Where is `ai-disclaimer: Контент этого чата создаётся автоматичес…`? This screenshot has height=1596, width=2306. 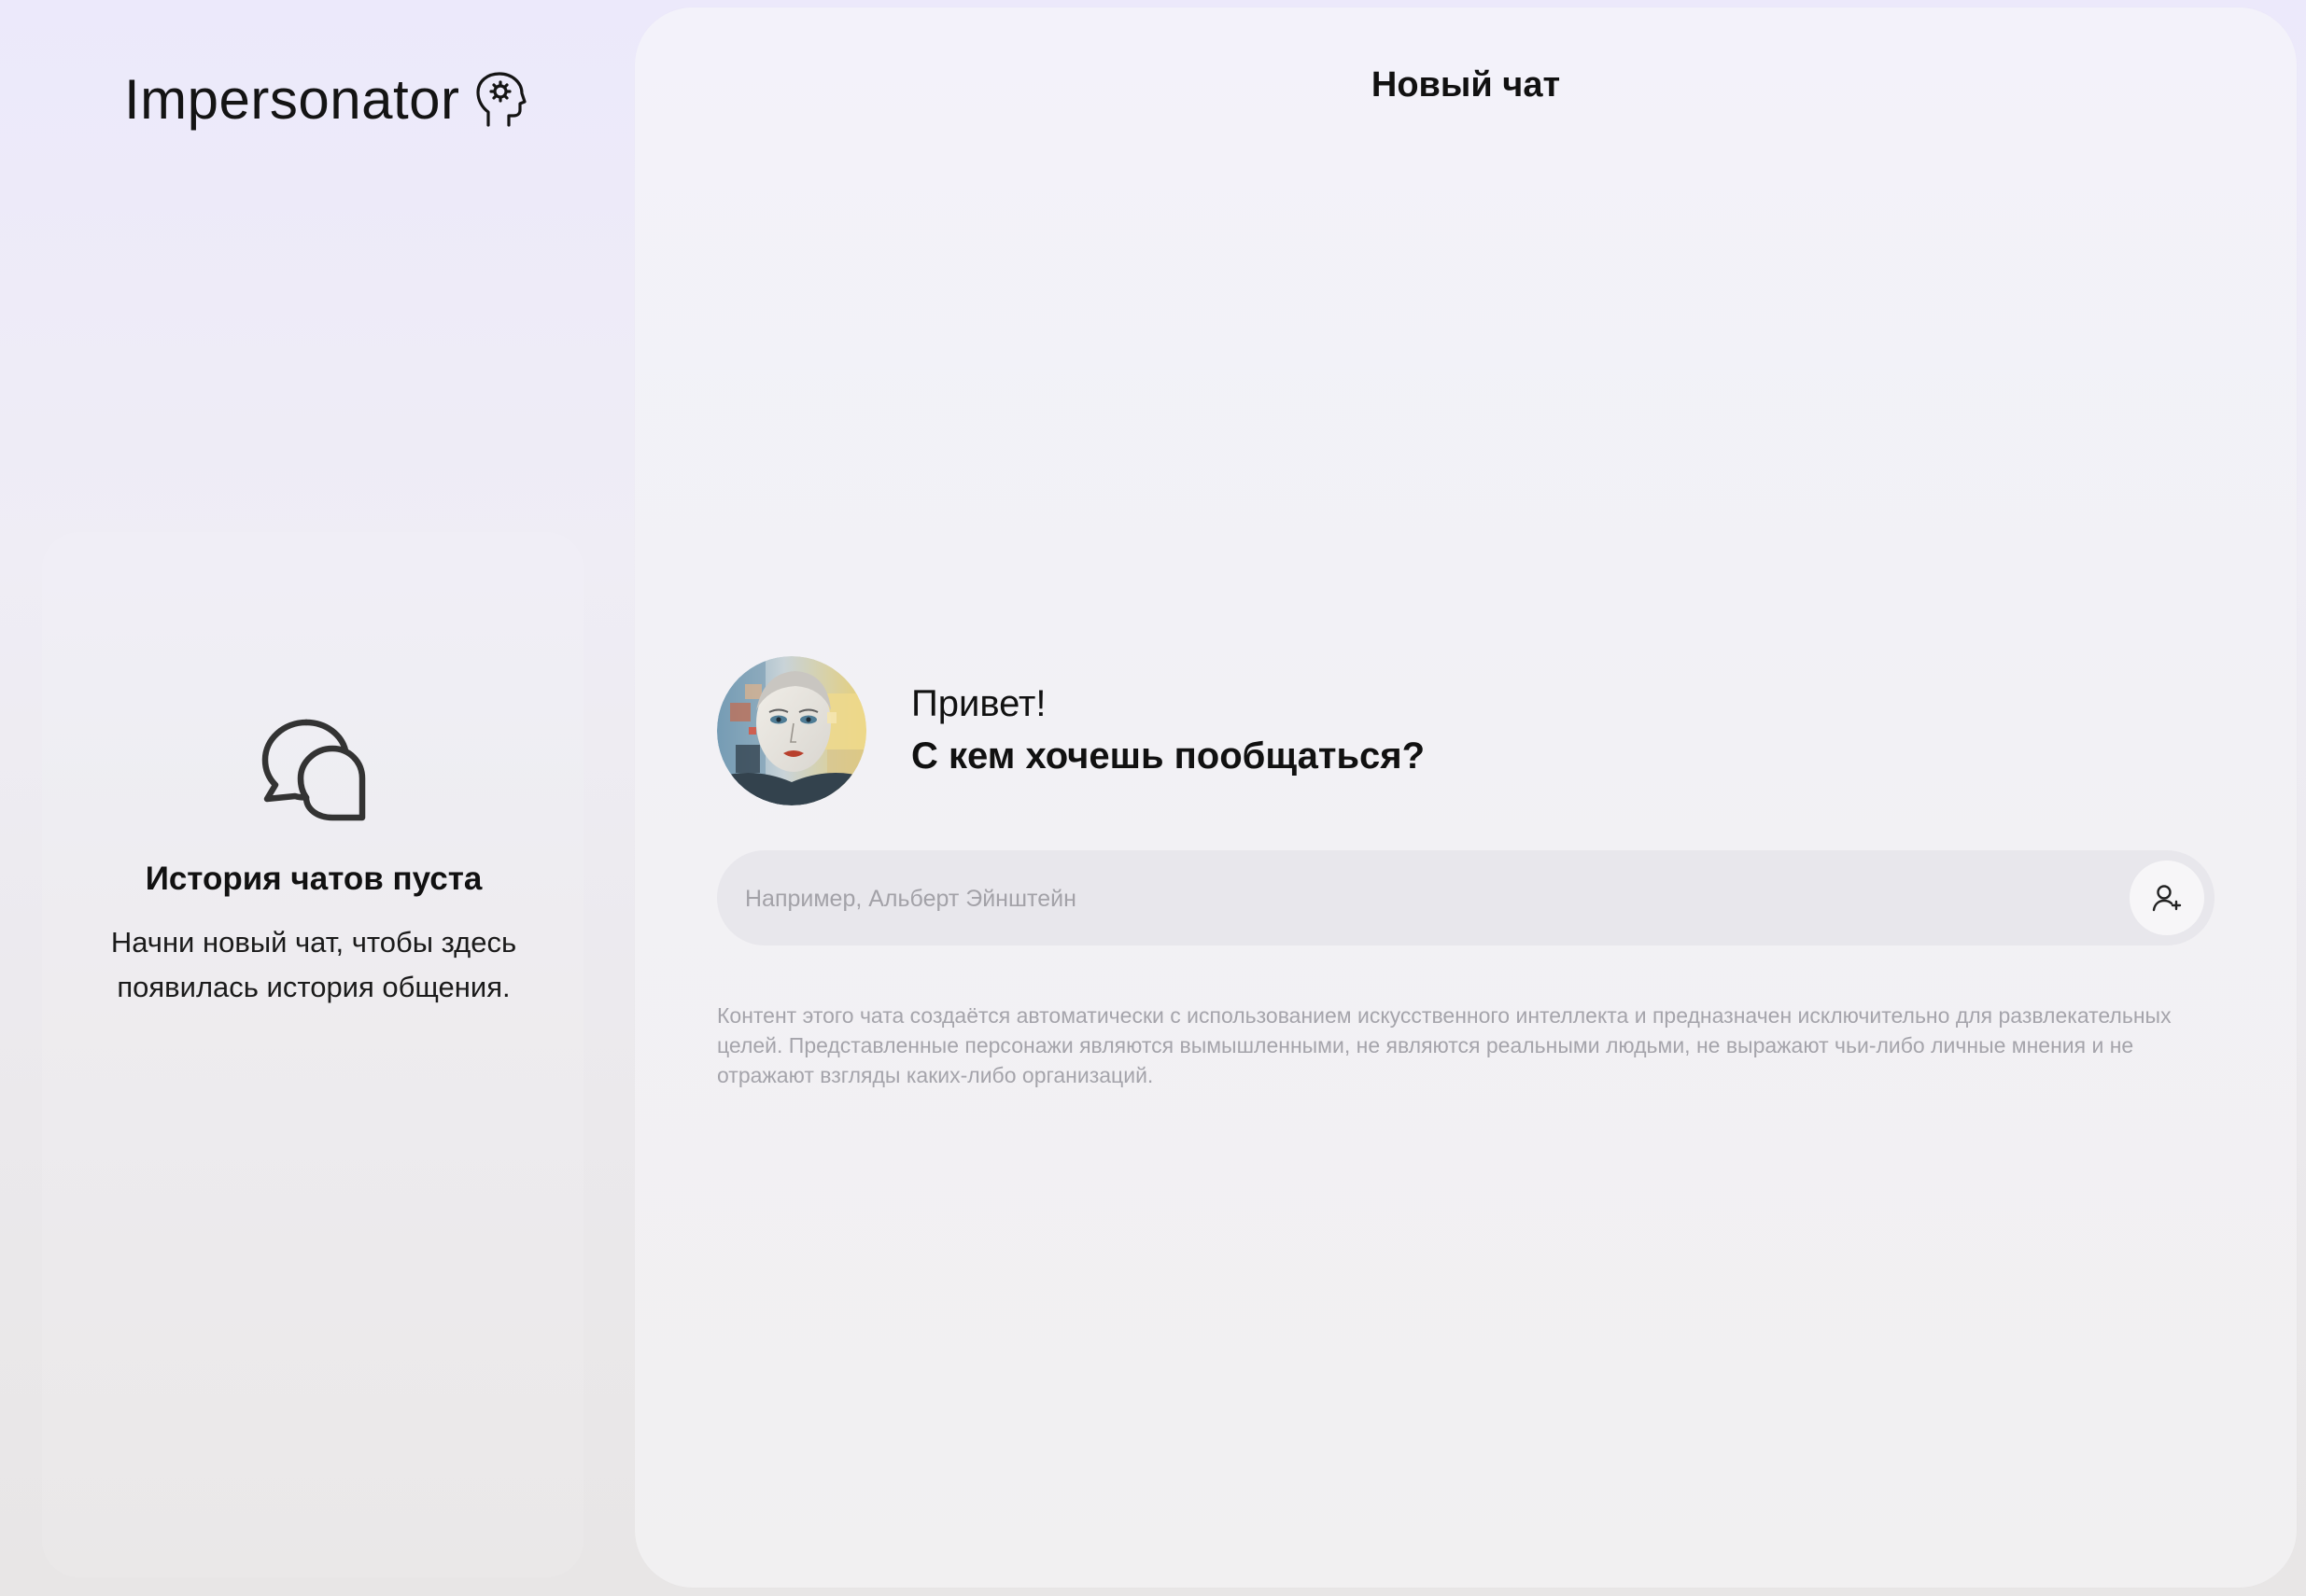
ai-disclaimer: Контент этого чата создаётся автоматичес… is located at coordinates (1444, 1045).